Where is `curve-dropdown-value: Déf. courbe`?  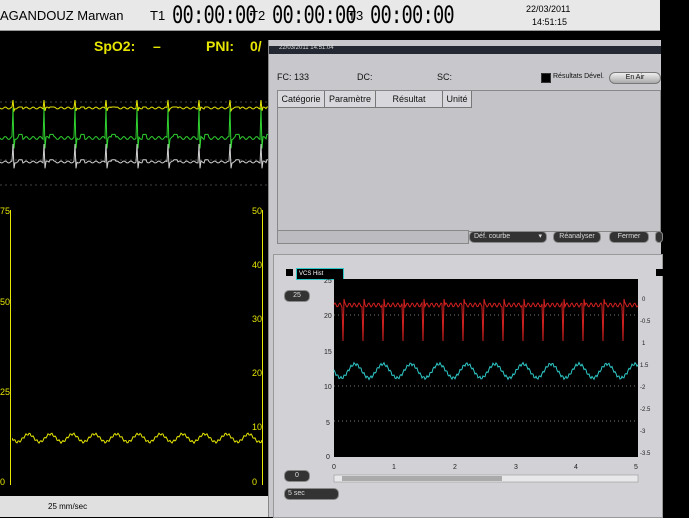
curve-dropdown-value: Déf. courbe is located at coordinates (492, 236).